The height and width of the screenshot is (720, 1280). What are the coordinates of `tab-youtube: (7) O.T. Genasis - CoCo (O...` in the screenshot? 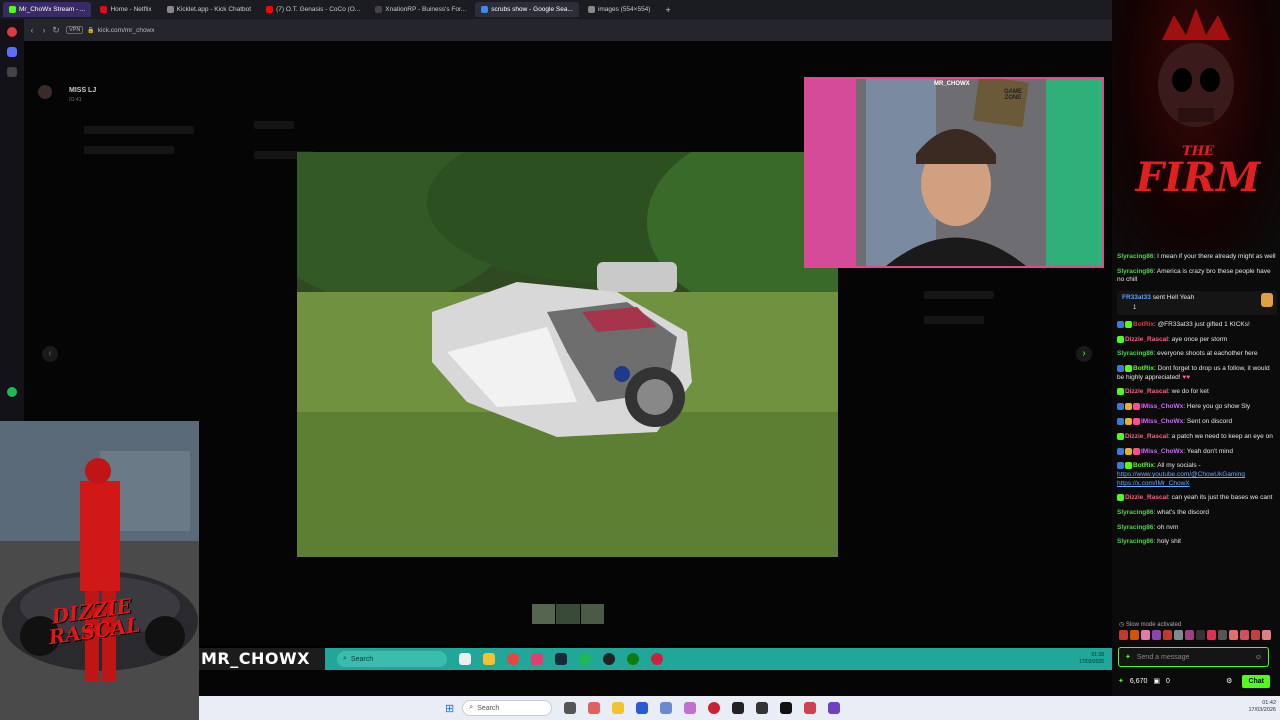 It's located at (313, 9).